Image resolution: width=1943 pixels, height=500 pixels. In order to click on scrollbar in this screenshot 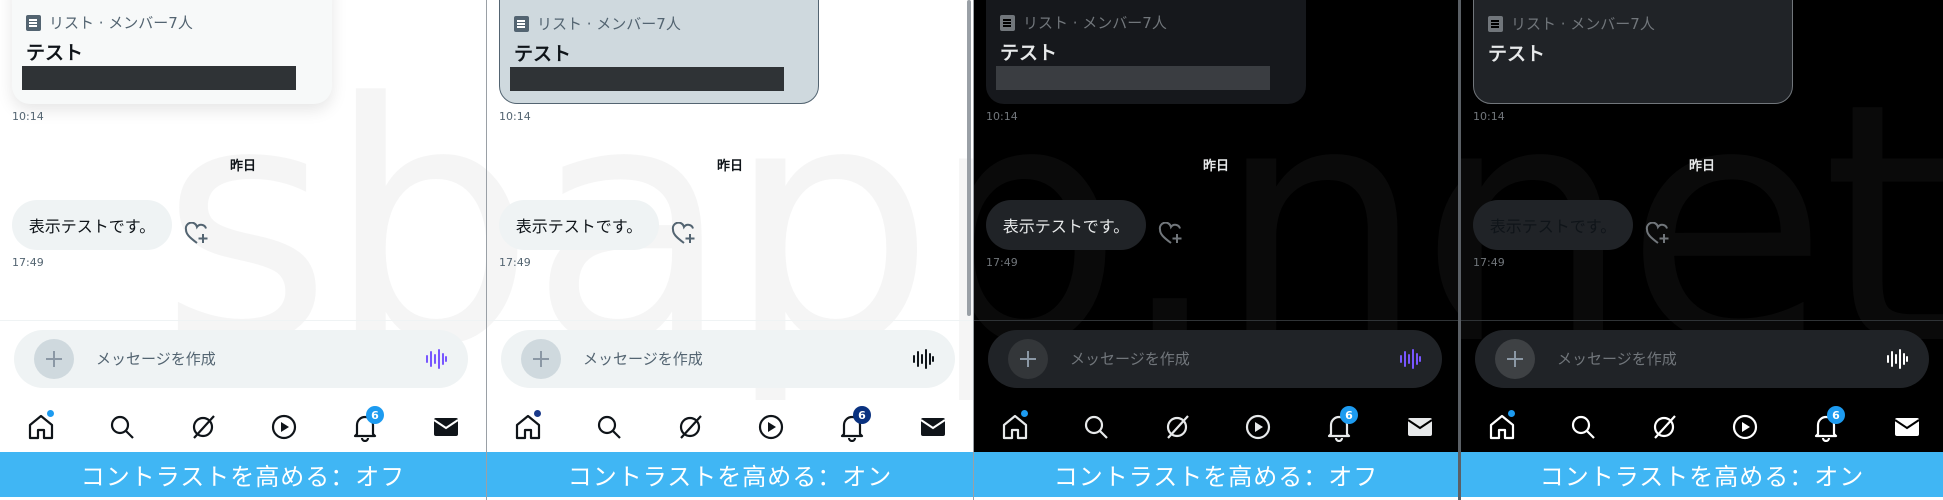, I will do `click(969, 158)`.